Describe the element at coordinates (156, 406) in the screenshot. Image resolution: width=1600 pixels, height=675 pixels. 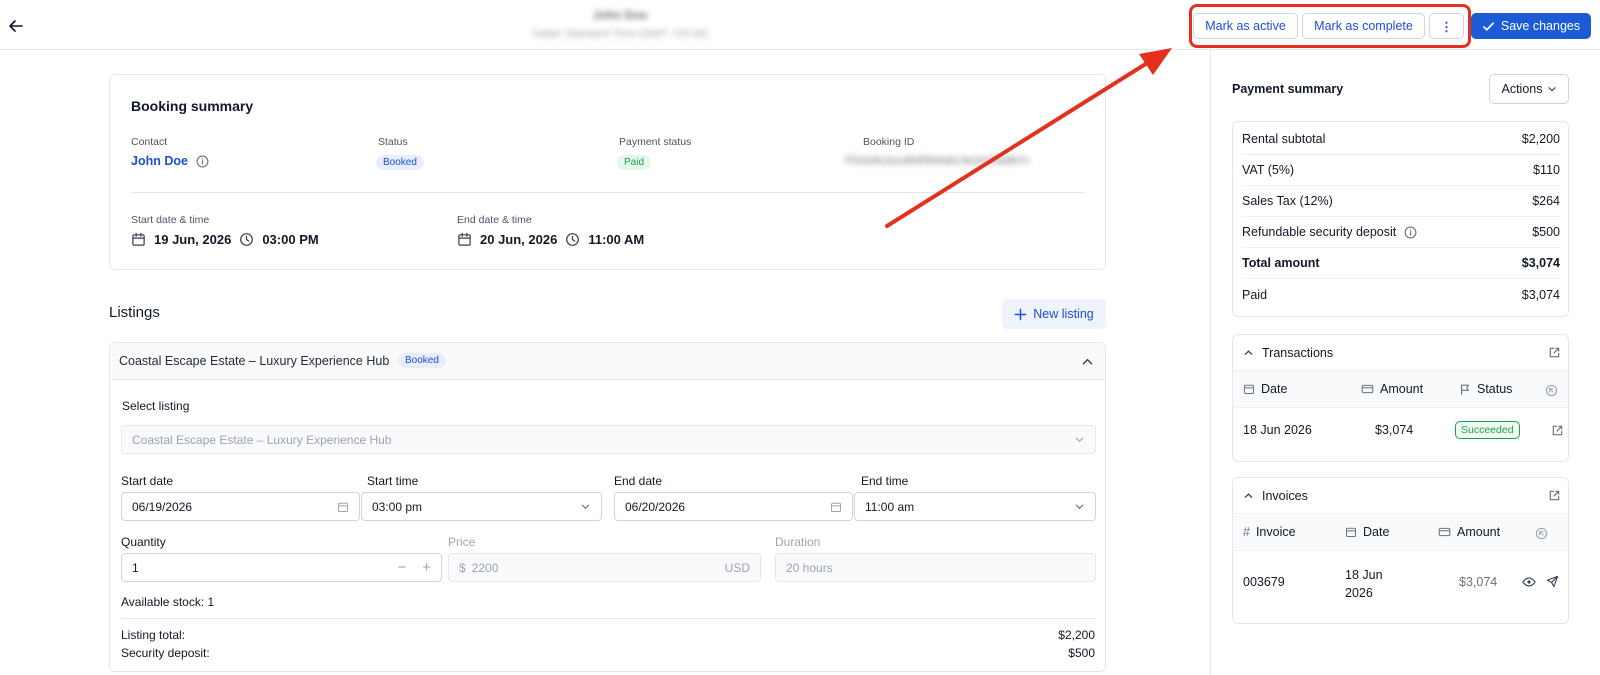
I see `select-listing-label: Select listing` at that location.